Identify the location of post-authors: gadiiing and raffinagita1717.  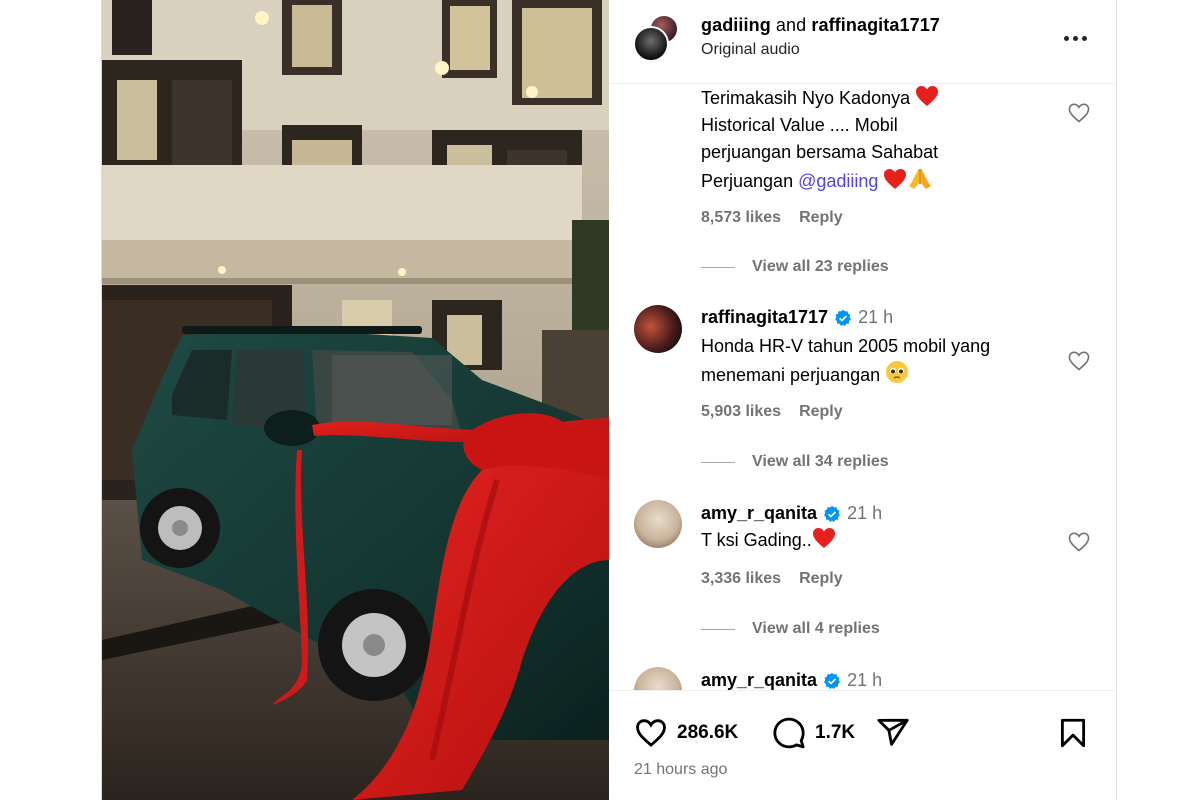
(820, 25).